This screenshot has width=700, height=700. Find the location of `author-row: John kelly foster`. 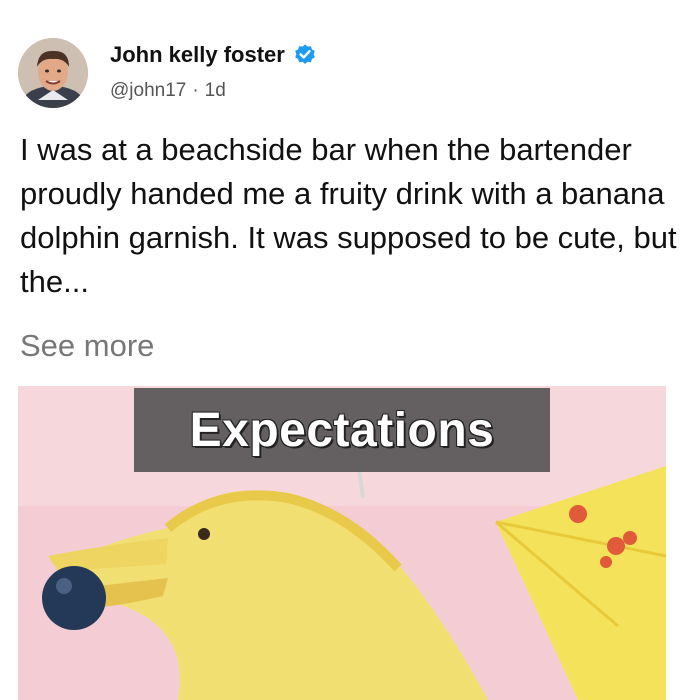

author-row: John kelly foster is located at coordinates (213, 55).